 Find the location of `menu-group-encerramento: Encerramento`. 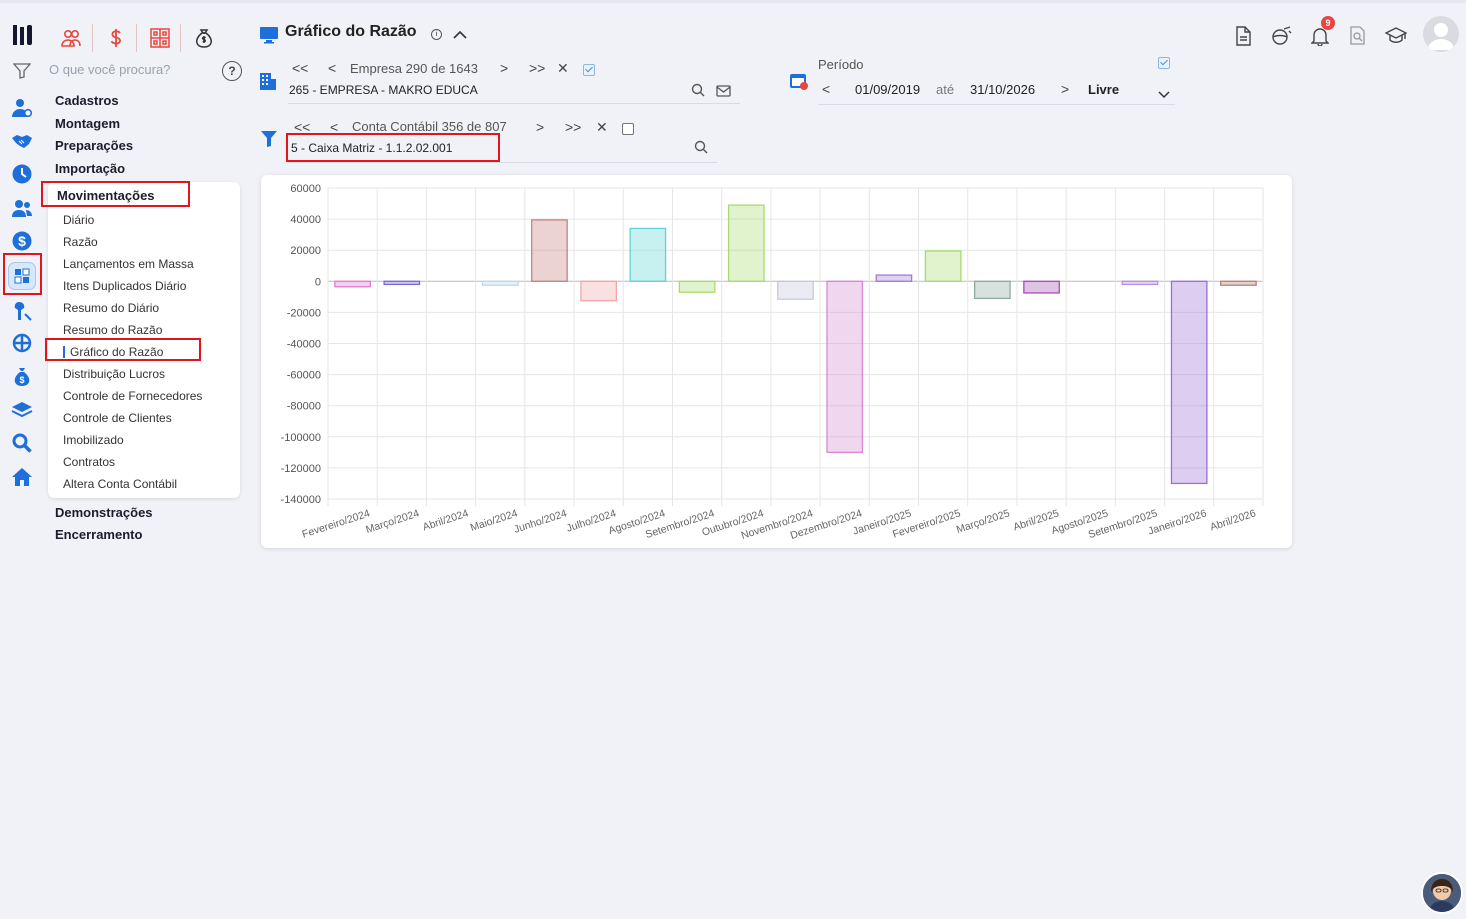

menu-group-encerramento: Encerramento is located at coordinates (98, 534).